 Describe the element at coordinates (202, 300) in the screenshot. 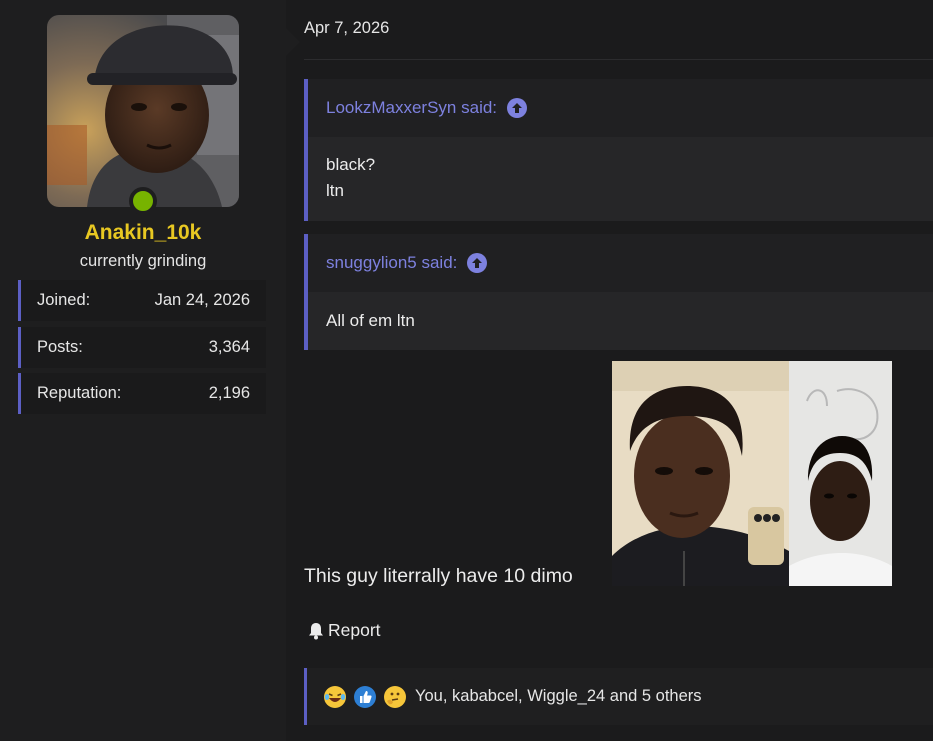

I see `stat-value: Jan 24, 2026` at that location.